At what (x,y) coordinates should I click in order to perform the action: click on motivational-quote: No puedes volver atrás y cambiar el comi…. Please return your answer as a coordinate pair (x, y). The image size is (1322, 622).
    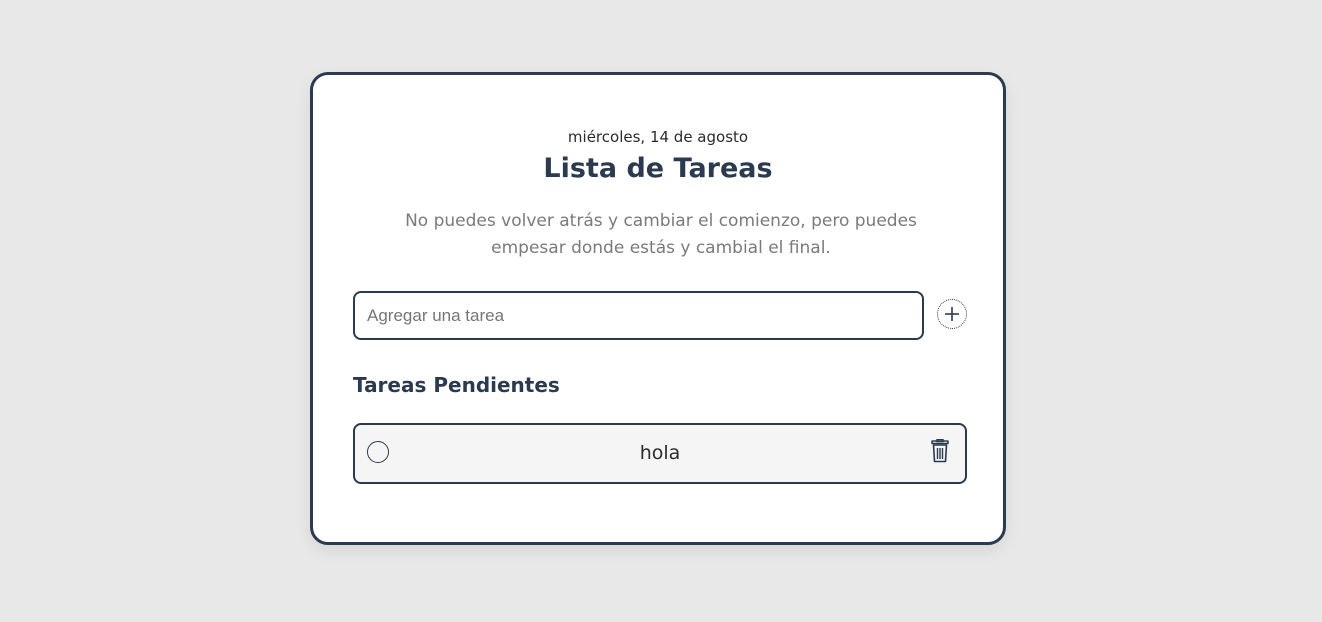
    Looking at the image, I should click on (661, 234).